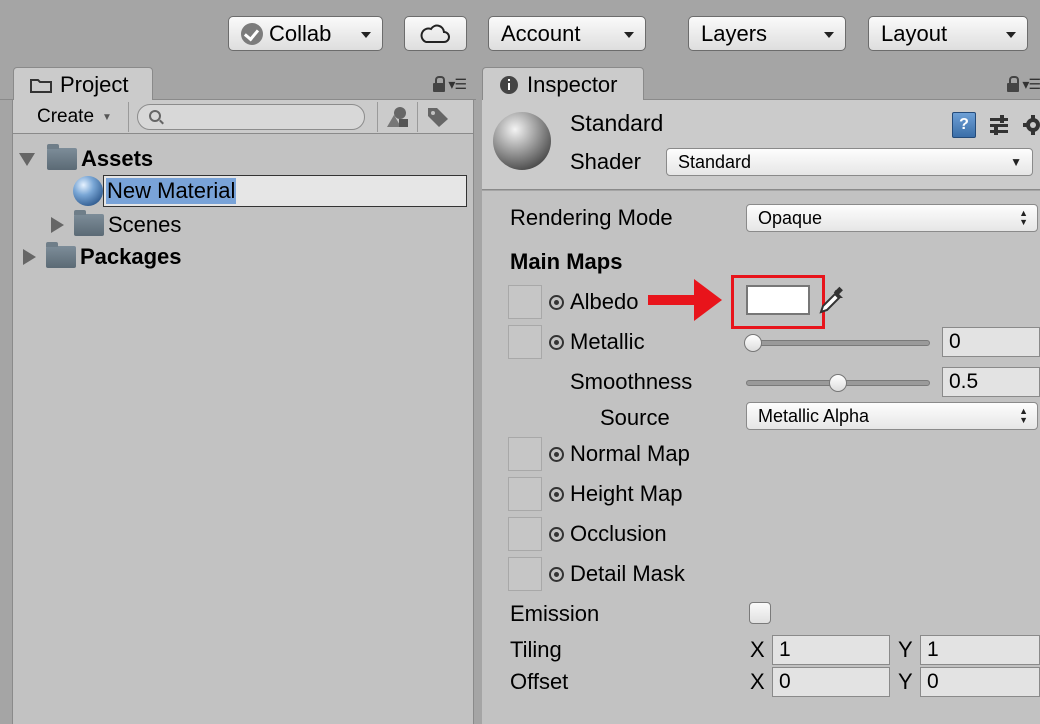  What do you see at coordinates (635, 417) in the screenshot?
I see `source-label: Source` at bounding box center [635, 417].